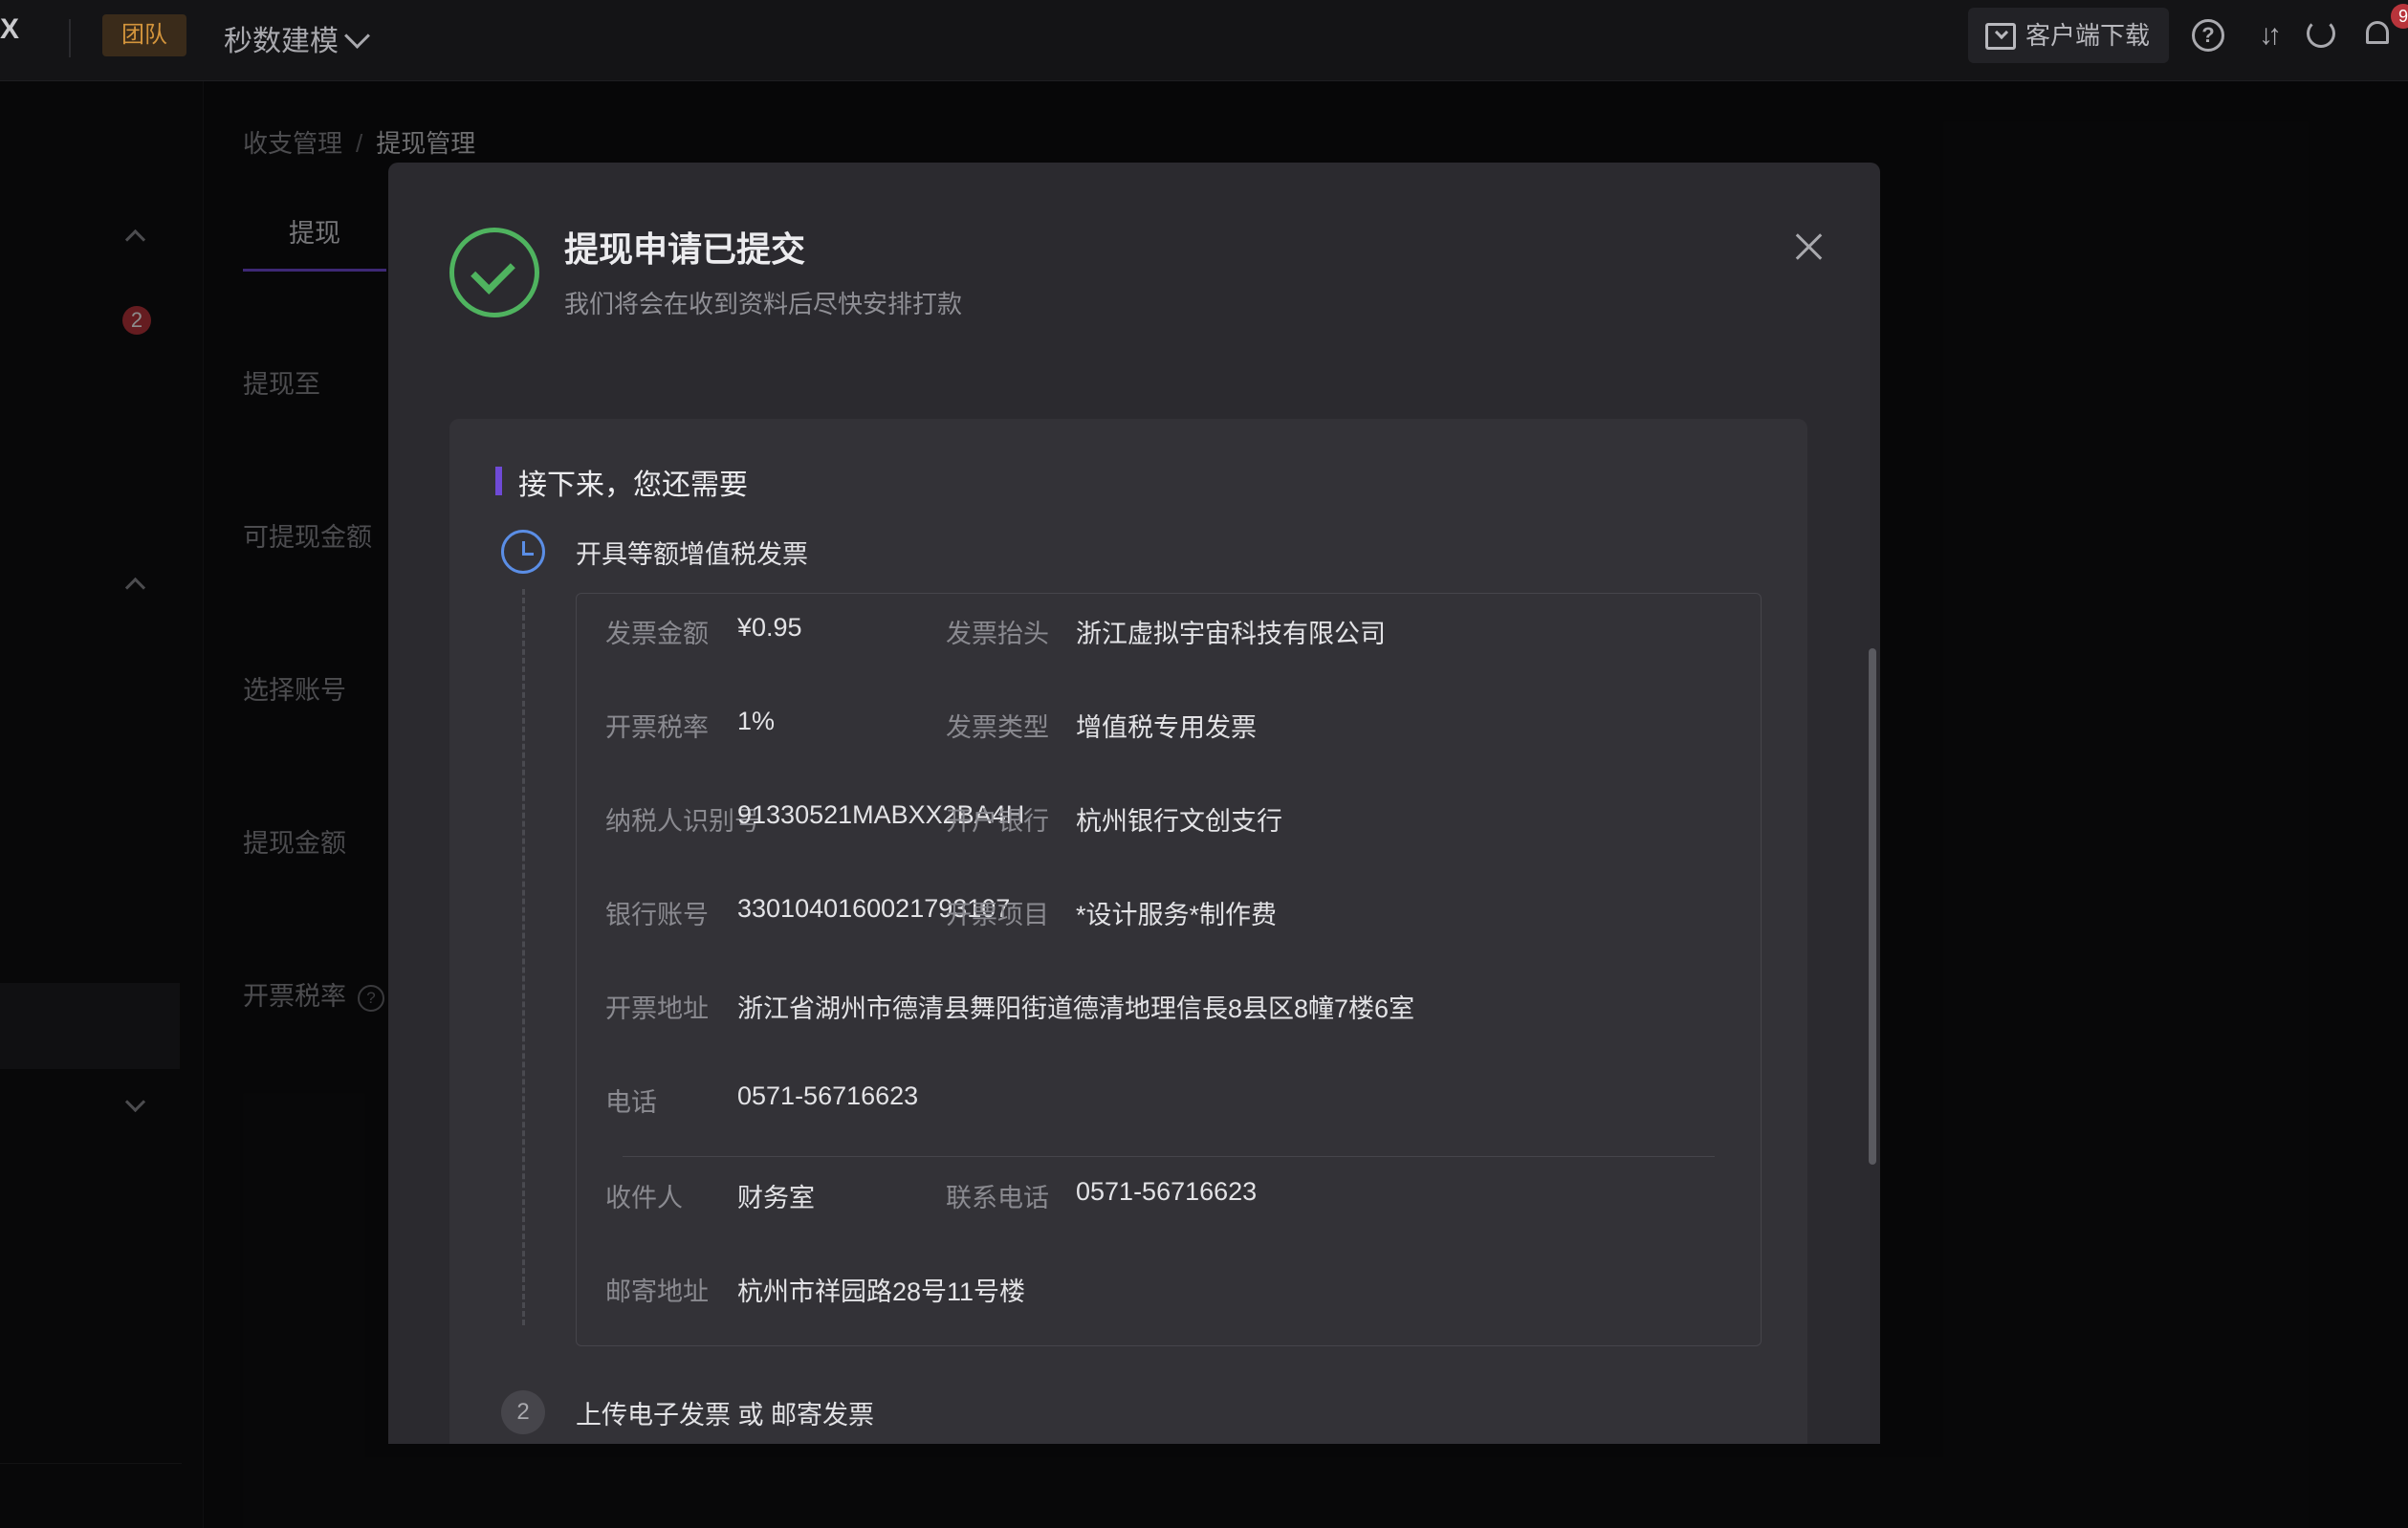 The height and width of the screenshot is (1528, 2408). I want to click on top-divider, so click(70, 38).